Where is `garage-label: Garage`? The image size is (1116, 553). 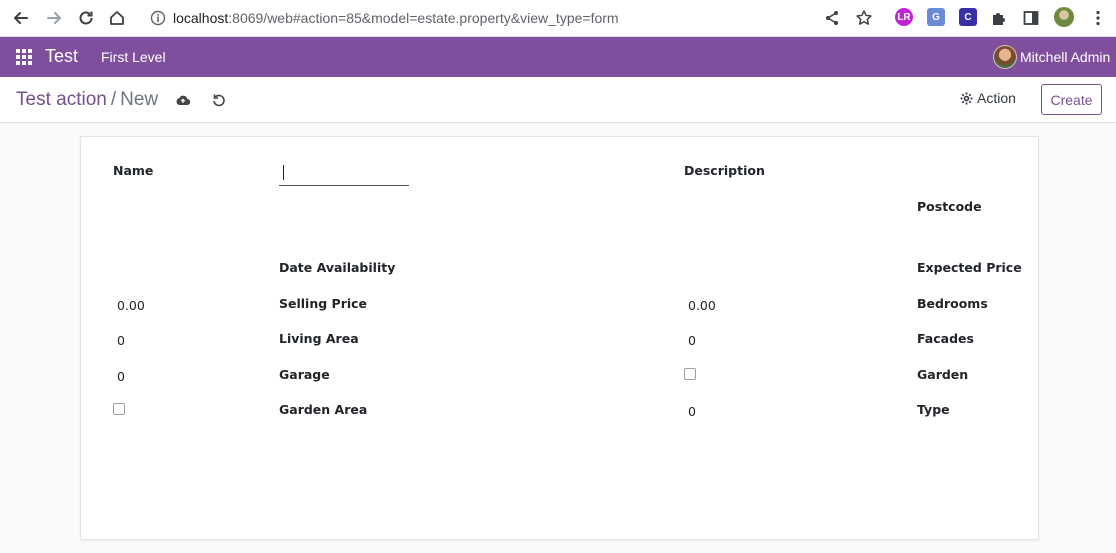
garage-label: Garage is located at coordinates (304, 374).